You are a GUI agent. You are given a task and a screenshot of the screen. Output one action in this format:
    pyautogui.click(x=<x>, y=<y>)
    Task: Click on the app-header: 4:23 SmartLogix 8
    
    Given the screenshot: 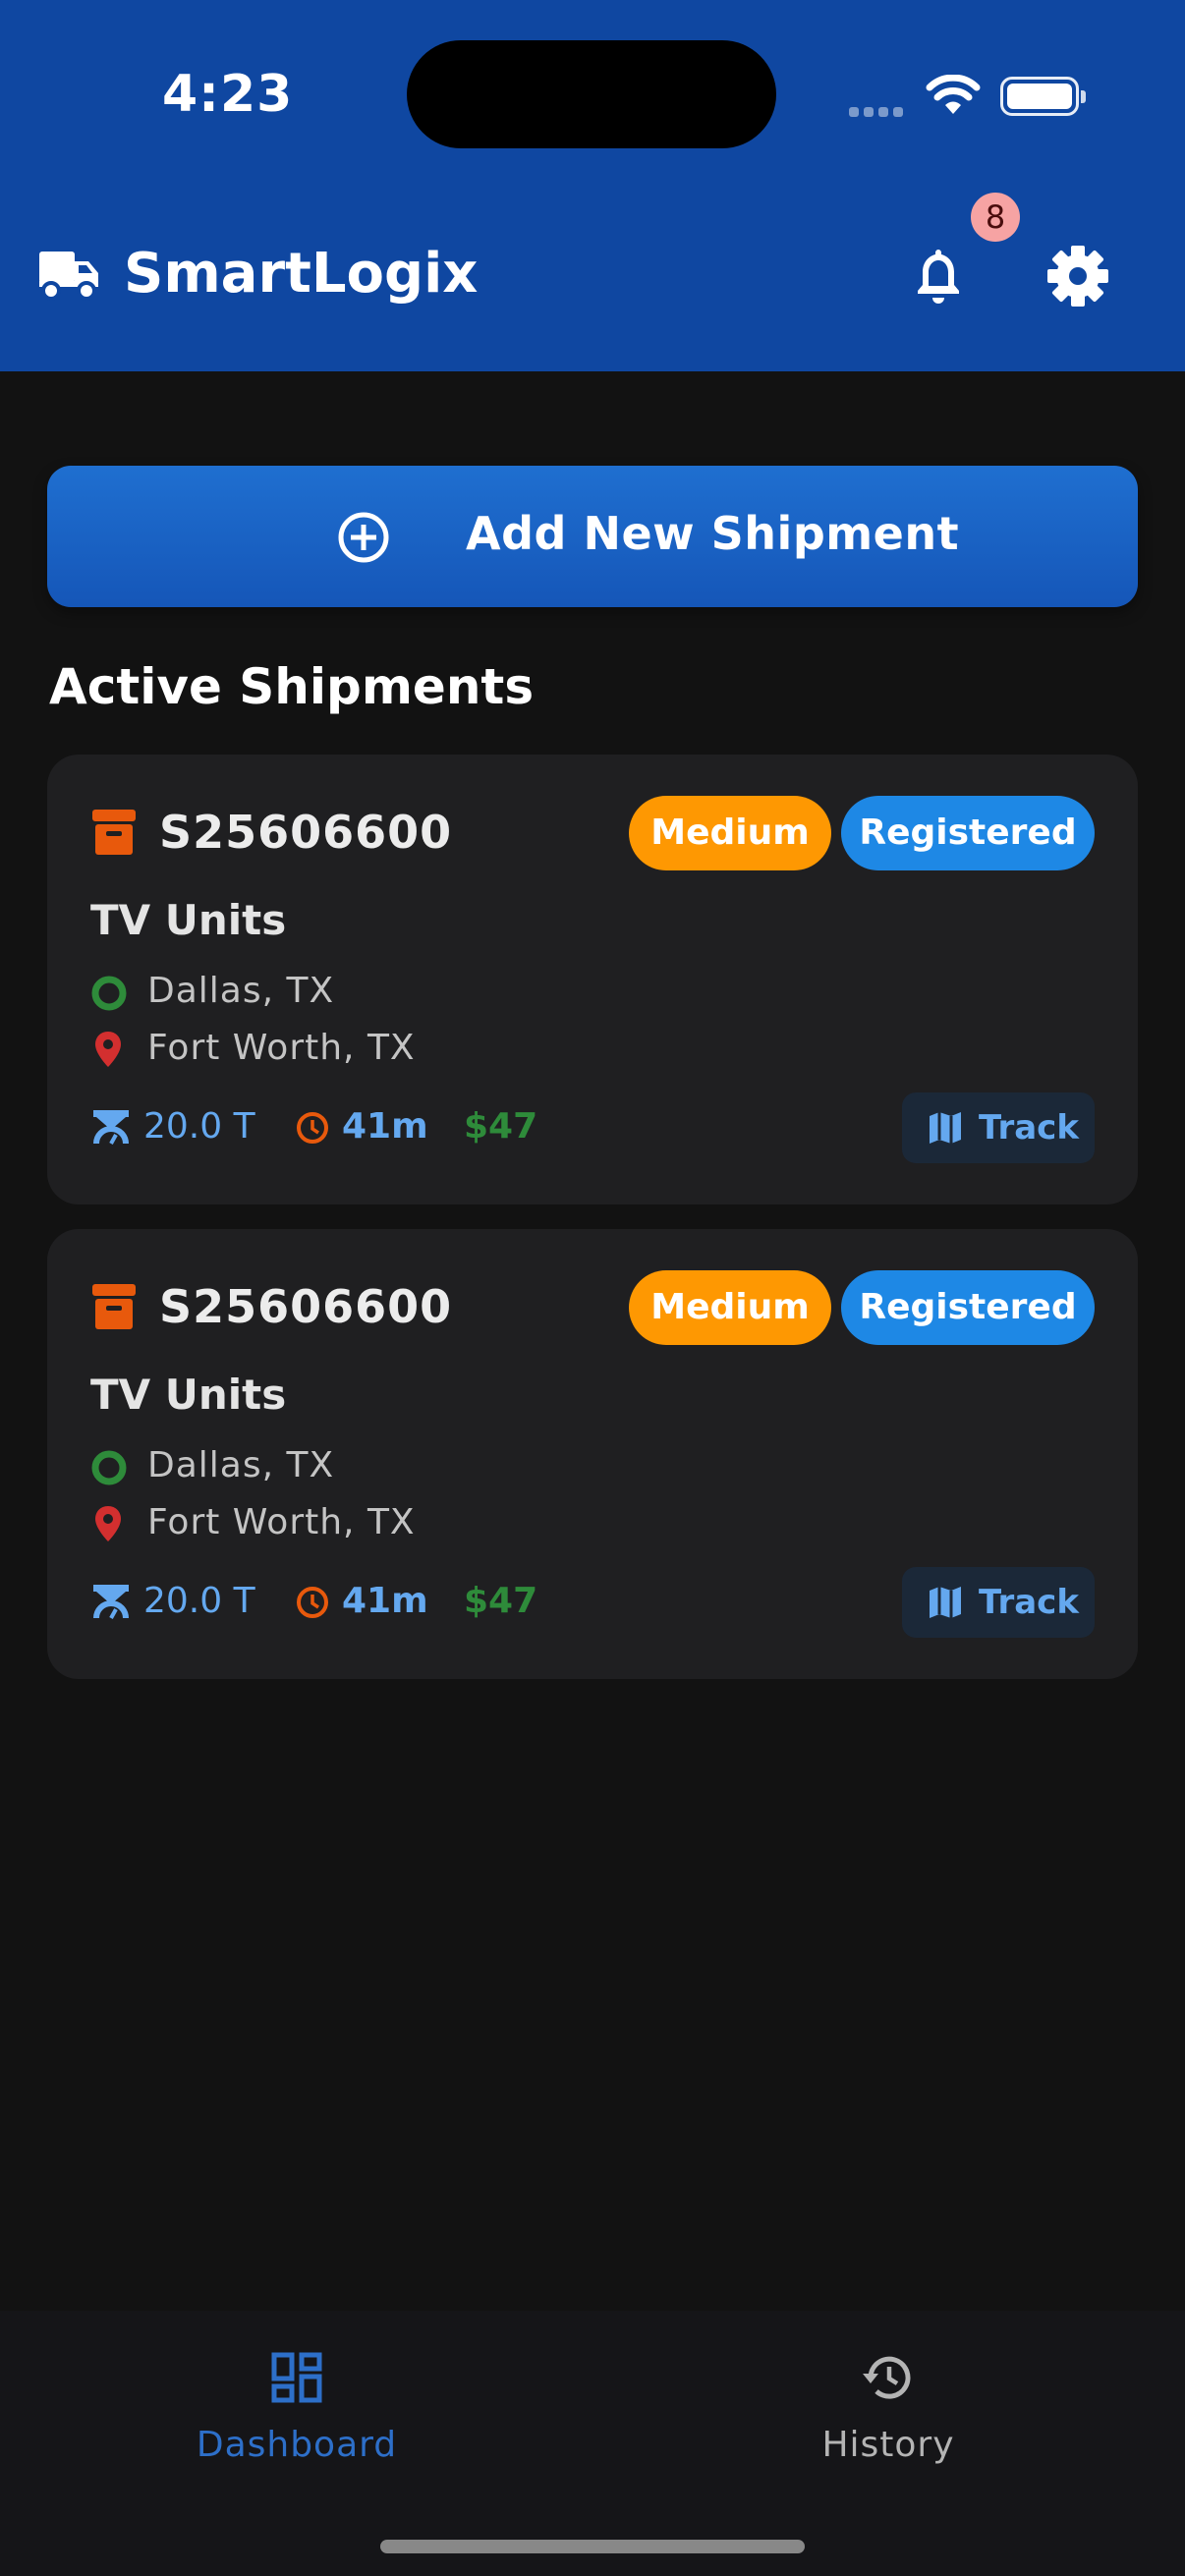 What is the action you would take?
    pyautogui.click(x=592, y=185)
    